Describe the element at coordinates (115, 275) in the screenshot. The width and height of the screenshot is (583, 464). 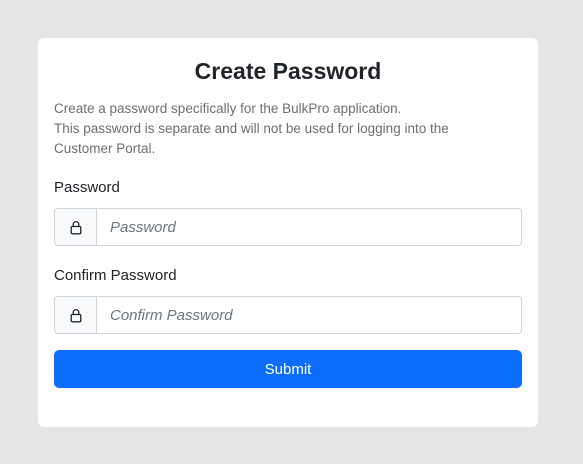
I see `confirm-password-label: Confirm Password` at that location.